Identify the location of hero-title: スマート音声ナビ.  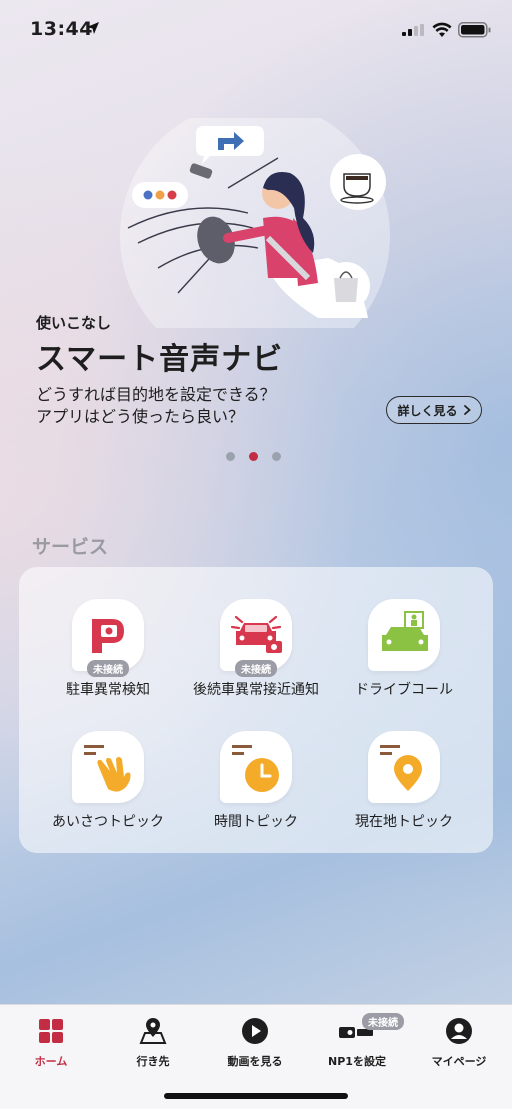
(160, 359).